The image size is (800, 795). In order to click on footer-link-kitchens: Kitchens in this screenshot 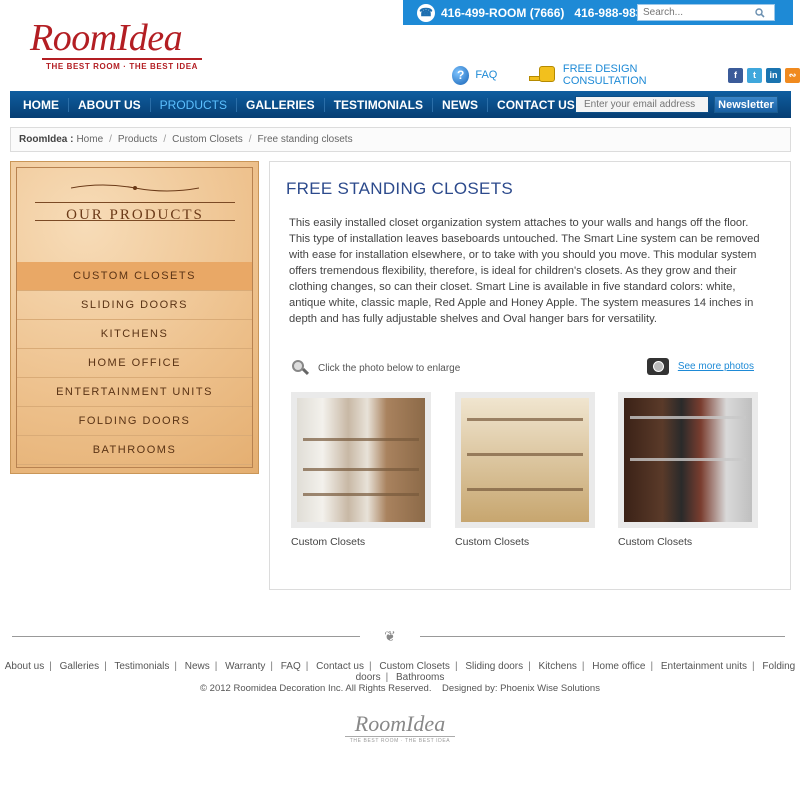, I will do `click(558, 666)`.